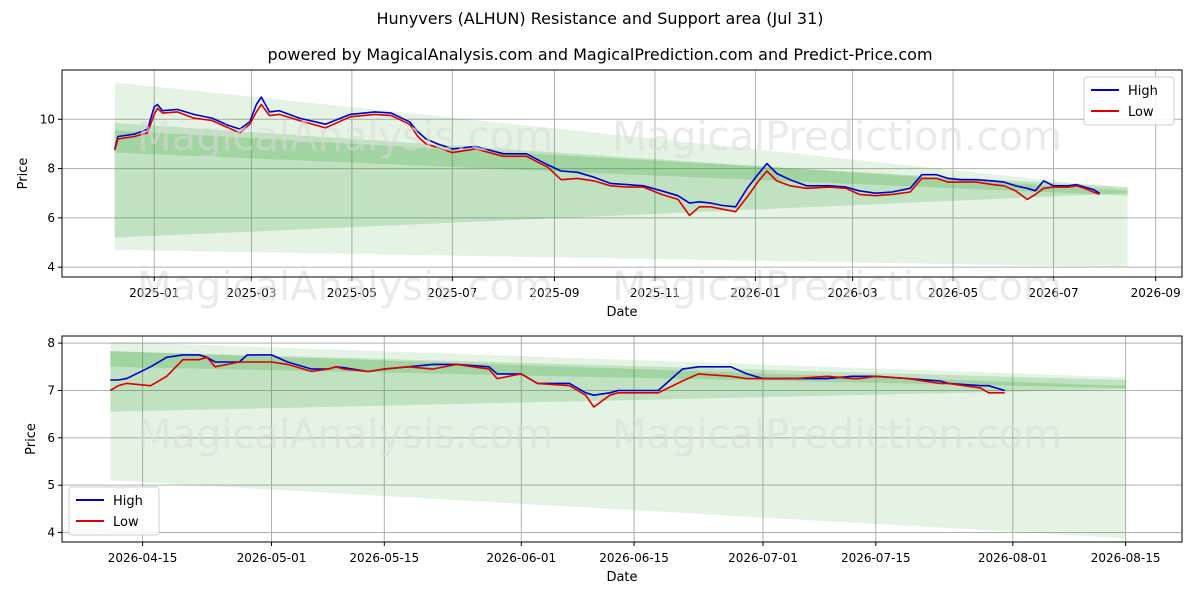 This screenshot has width=1200, height=600. I want to click on x-tick-label: 2026-06-01, so click(521, 558).